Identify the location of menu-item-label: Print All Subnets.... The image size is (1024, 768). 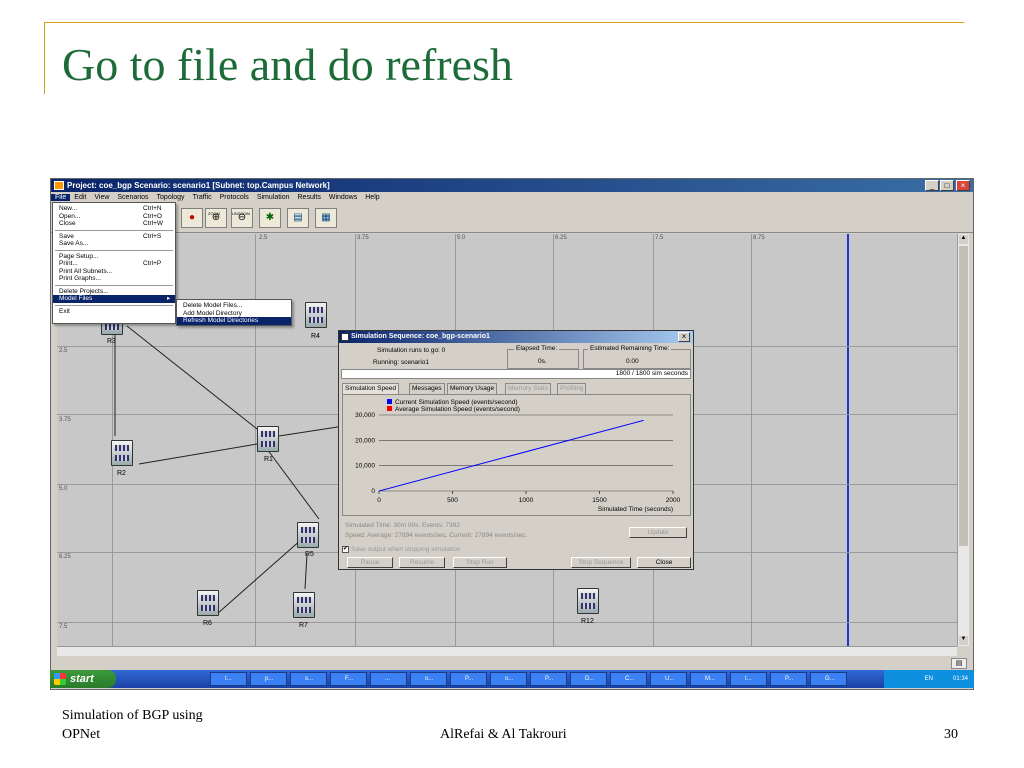
(86, 271).